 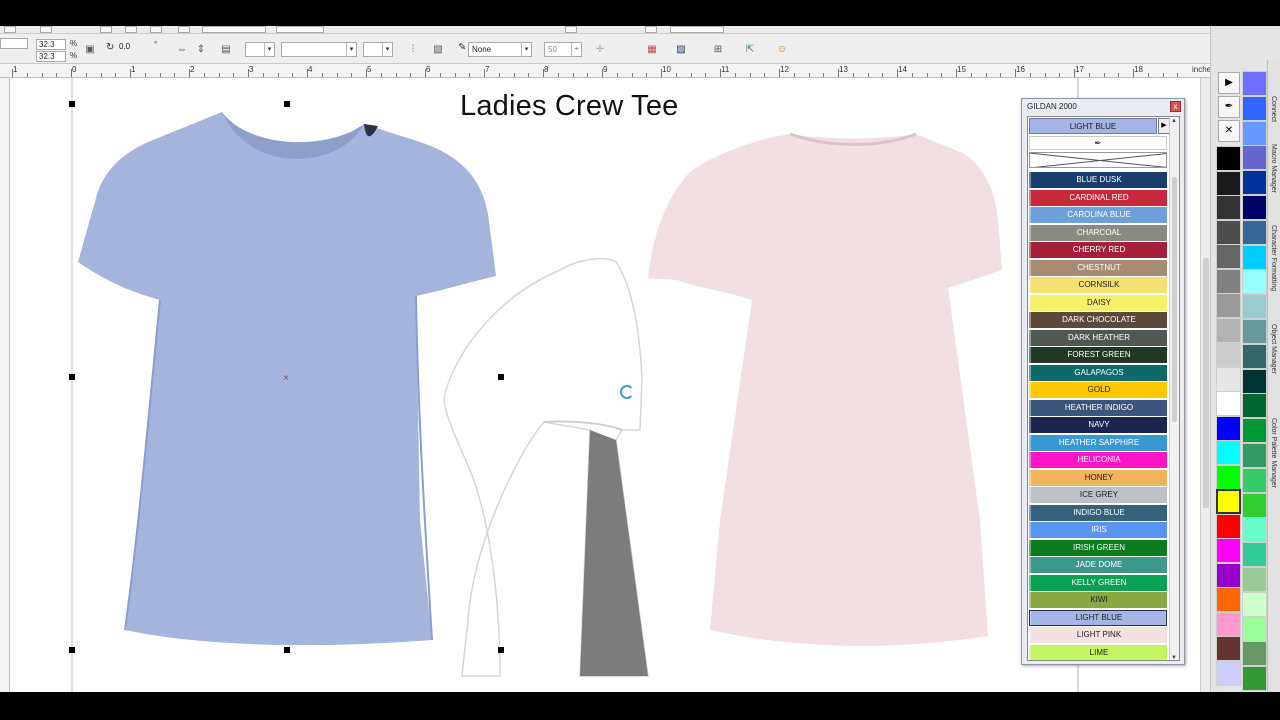 I want to click on swatch-lime: LIME, so click(x=1098, y=652).